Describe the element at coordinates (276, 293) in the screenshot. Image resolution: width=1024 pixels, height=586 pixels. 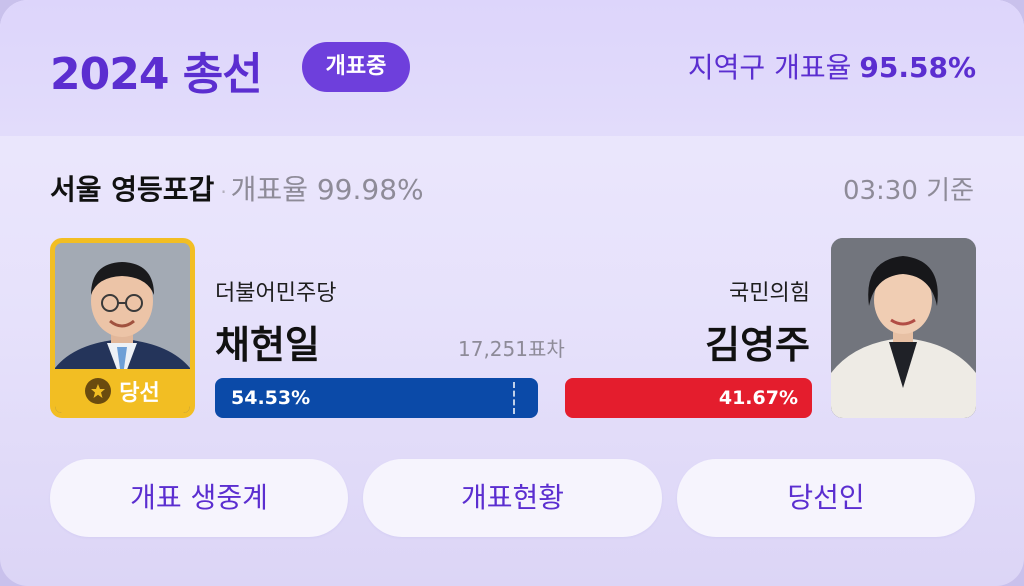
I see `party-left: 더불어민주당` at that location.